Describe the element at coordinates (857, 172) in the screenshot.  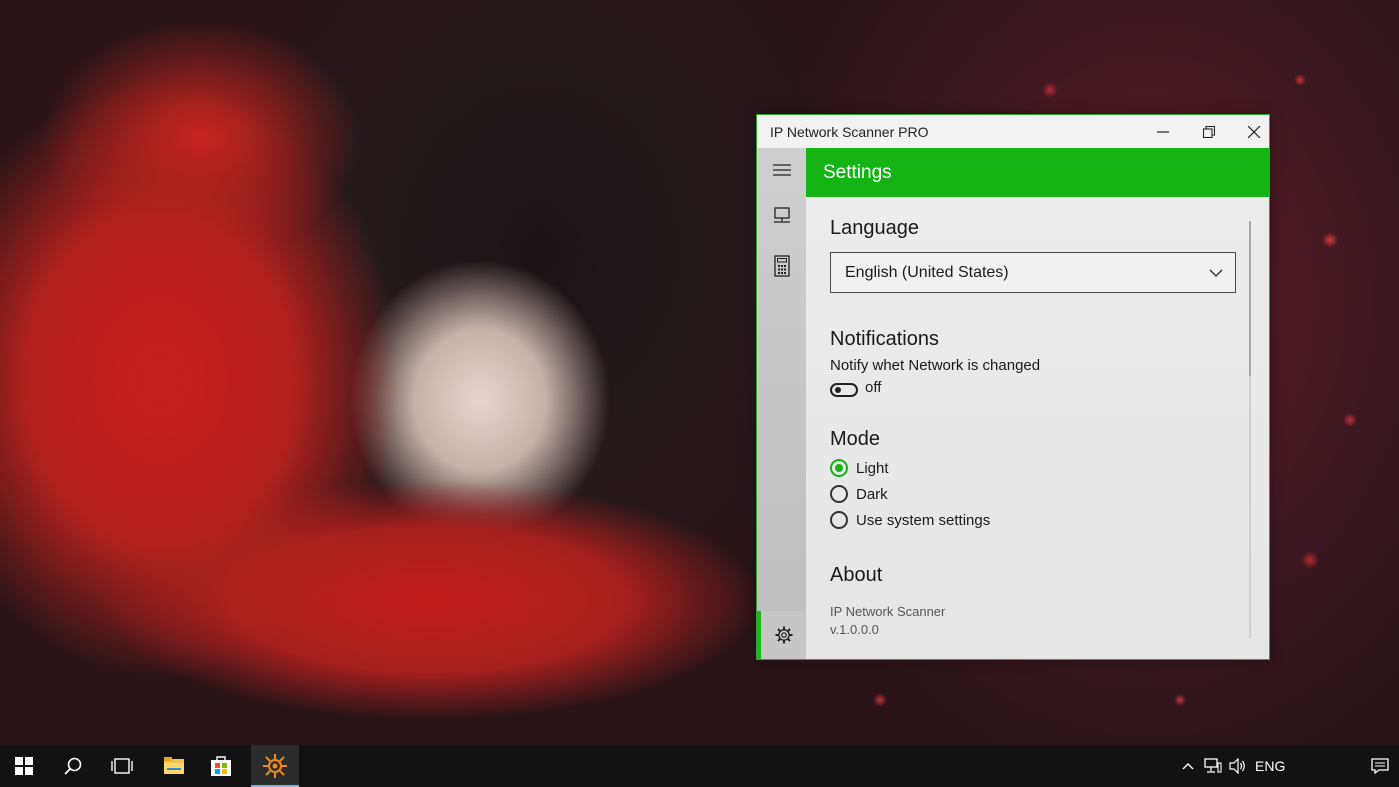
I see `page-title: Settings` at that location.